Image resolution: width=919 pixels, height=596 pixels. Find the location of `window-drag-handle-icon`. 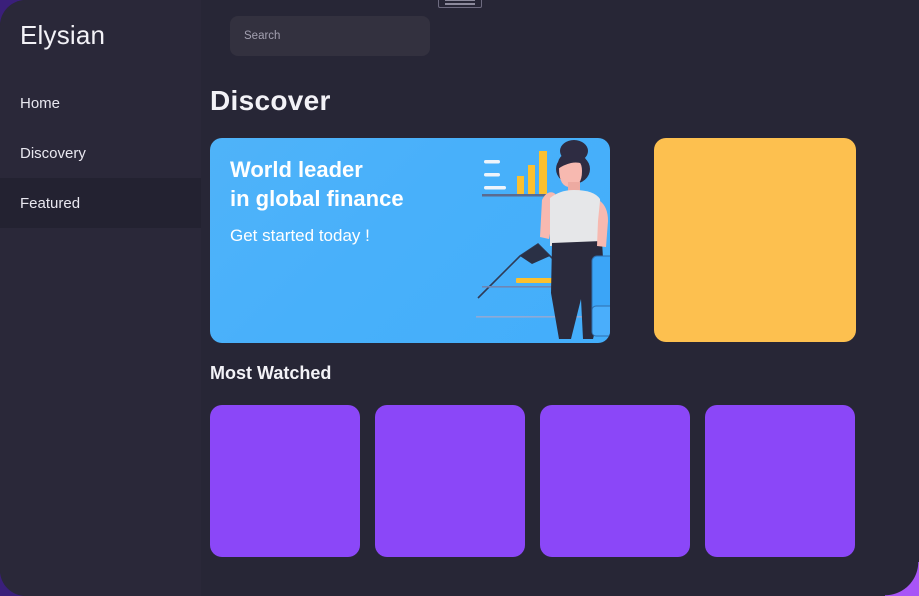

window-drag-handle-icon is located at coordinates (460, 4).